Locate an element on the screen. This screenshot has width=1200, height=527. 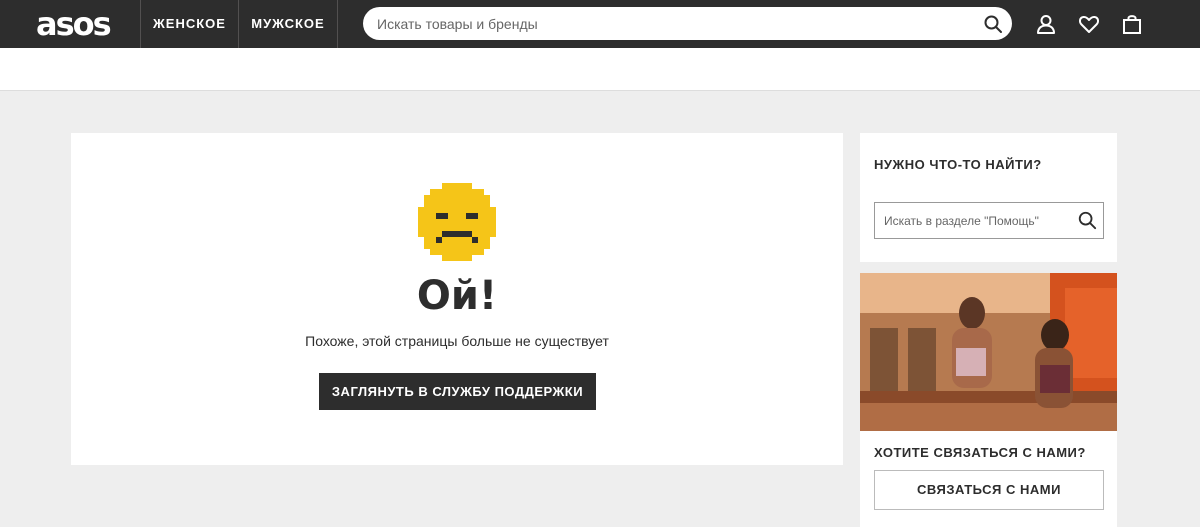
search-bar is located at coordinates (687, 23).